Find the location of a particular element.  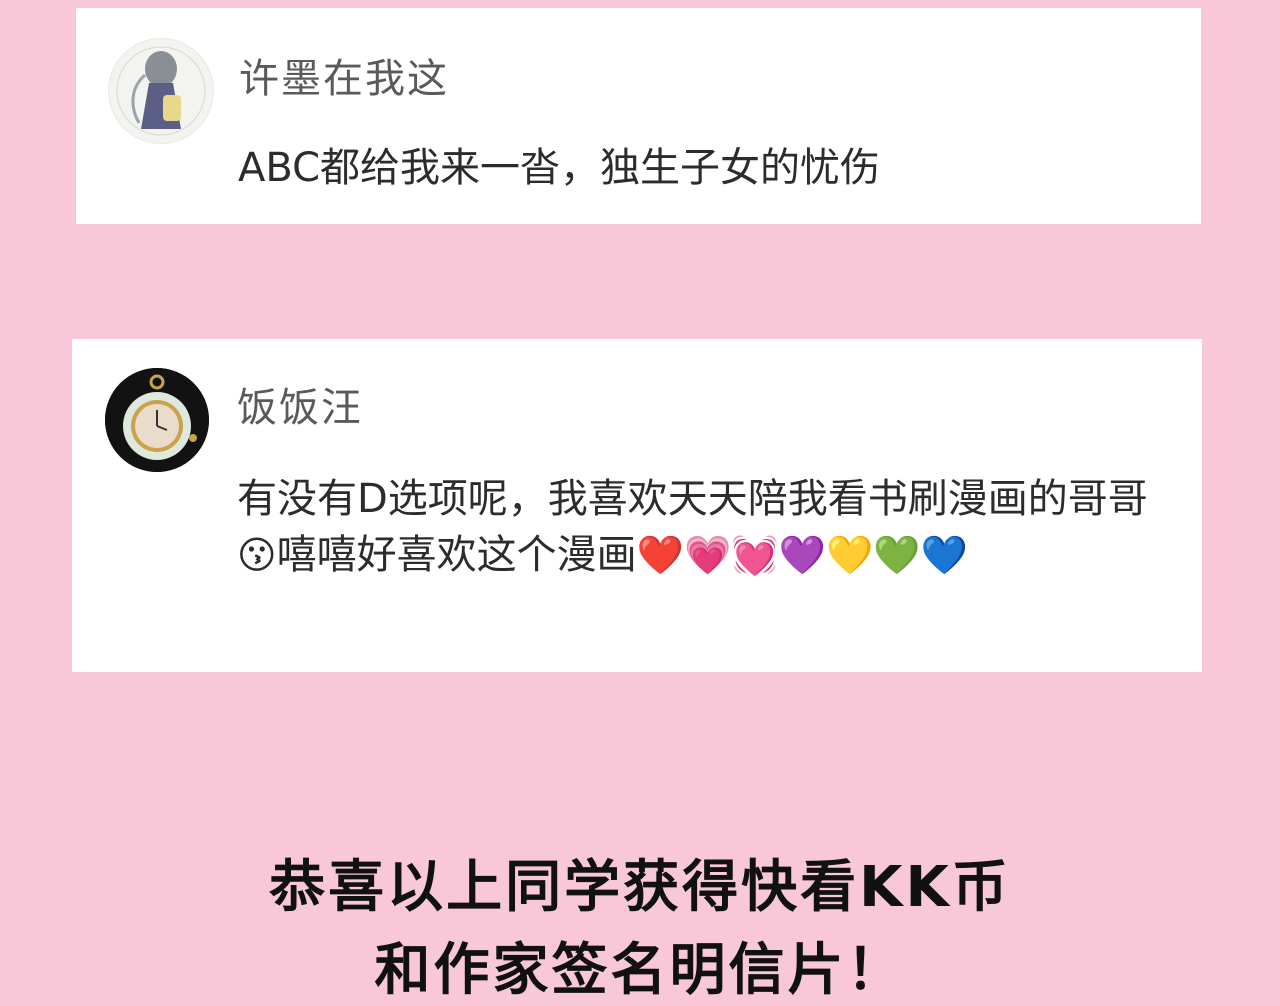

blue-heart-icon: 💙 is located at coordinates (944, 555).